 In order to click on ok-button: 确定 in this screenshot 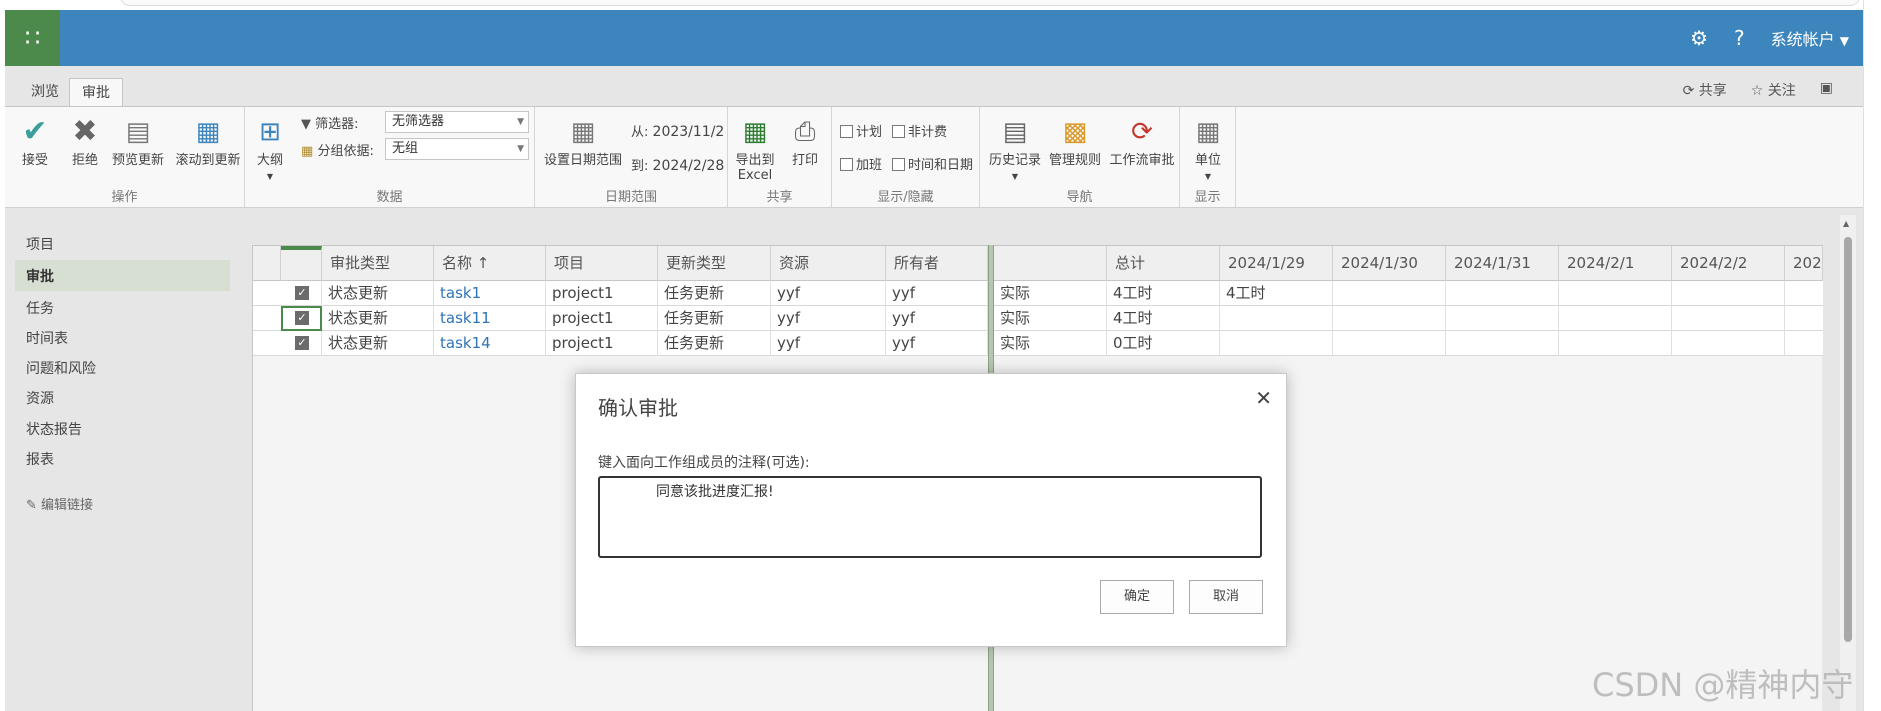, I will do `click(1137, 597)`.